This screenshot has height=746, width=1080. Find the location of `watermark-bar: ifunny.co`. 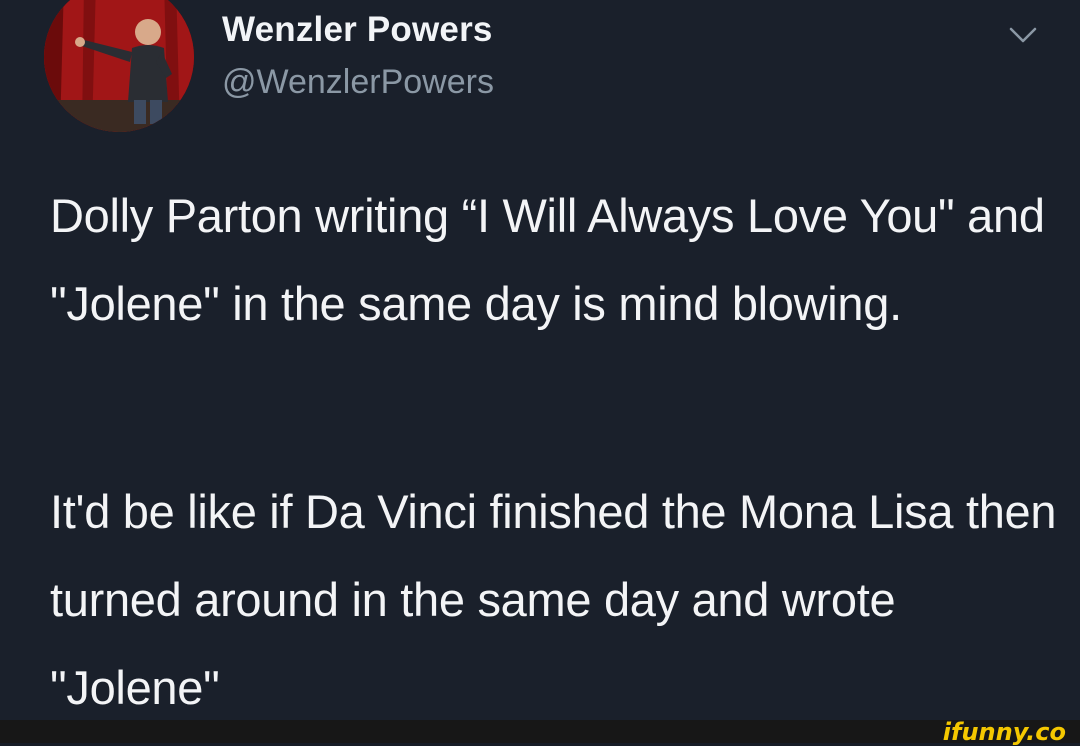

watermark-bar: ifunny.co is located at coordinates (540, 732).